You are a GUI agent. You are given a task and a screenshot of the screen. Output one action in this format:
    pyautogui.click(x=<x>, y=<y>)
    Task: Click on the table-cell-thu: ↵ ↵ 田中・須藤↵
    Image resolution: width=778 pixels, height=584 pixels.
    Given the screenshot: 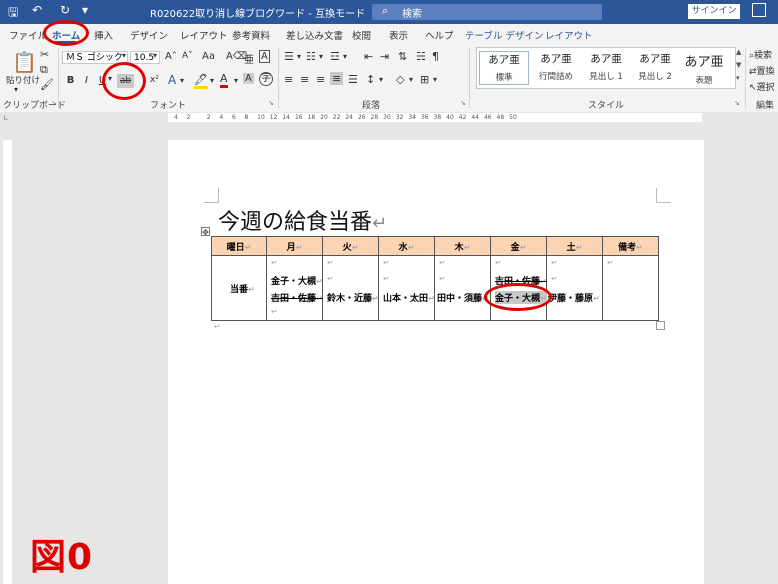 What is the action you would take?
    pyautogui.click(x=462, y=288)
    